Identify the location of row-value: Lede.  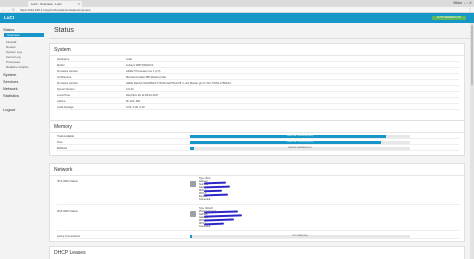
(129, 59).